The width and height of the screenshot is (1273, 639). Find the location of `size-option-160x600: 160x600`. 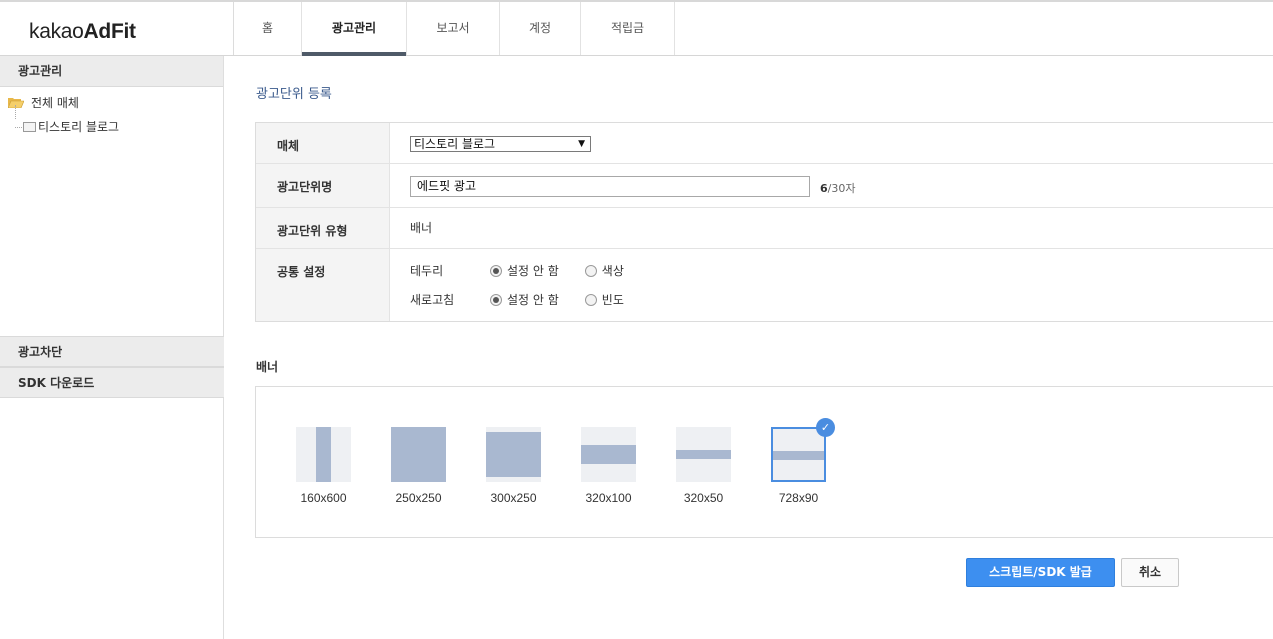

size-option-160x600: 160x600 is located at coordinates (323, 466).